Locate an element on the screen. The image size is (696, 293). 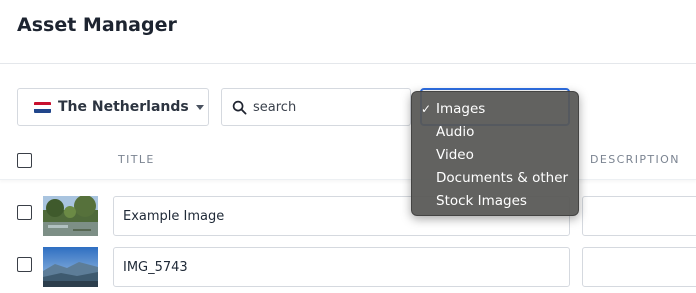
caret-down-icon is located at coordinates (199, 107).